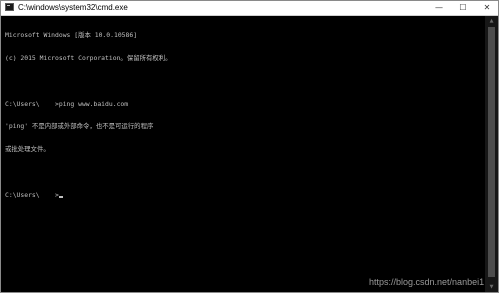  What do you see at coordinates (240, 195) in the screenshot?
I see `console-prompt-line: C:\Users\ >` at bounding box center [240, 195].